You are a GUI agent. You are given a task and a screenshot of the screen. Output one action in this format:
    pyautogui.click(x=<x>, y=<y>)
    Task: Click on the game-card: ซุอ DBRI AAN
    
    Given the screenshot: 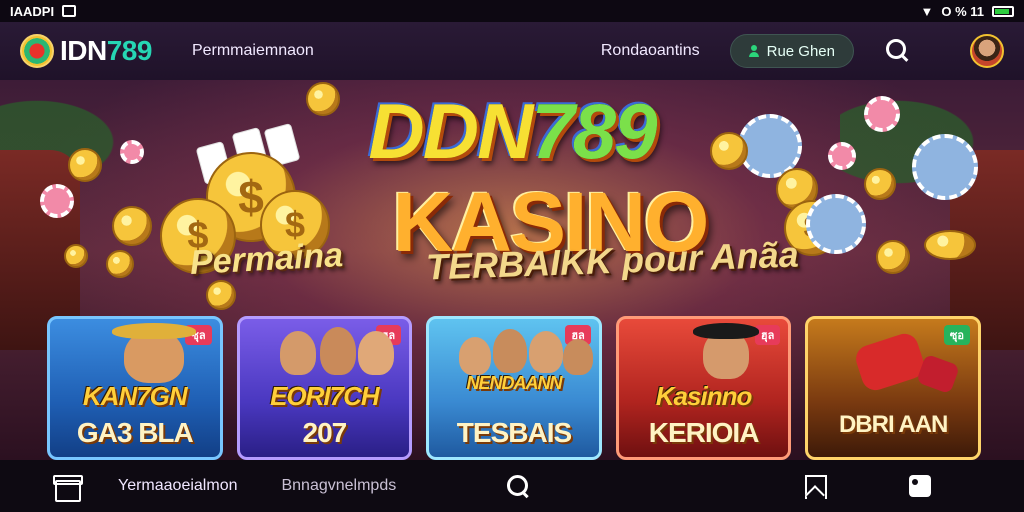 What is the action you would take?
    pyautogui.click(x=893, y=388)
    